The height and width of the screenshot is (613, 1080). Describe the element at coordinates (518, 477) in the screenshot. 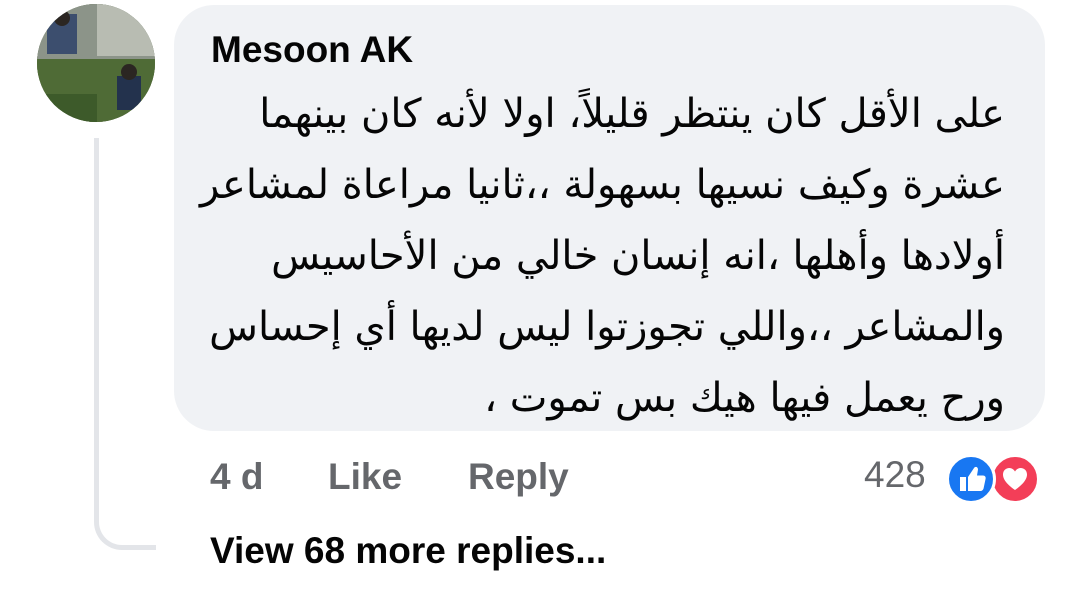

I see `reply-button: Reply` at that location.